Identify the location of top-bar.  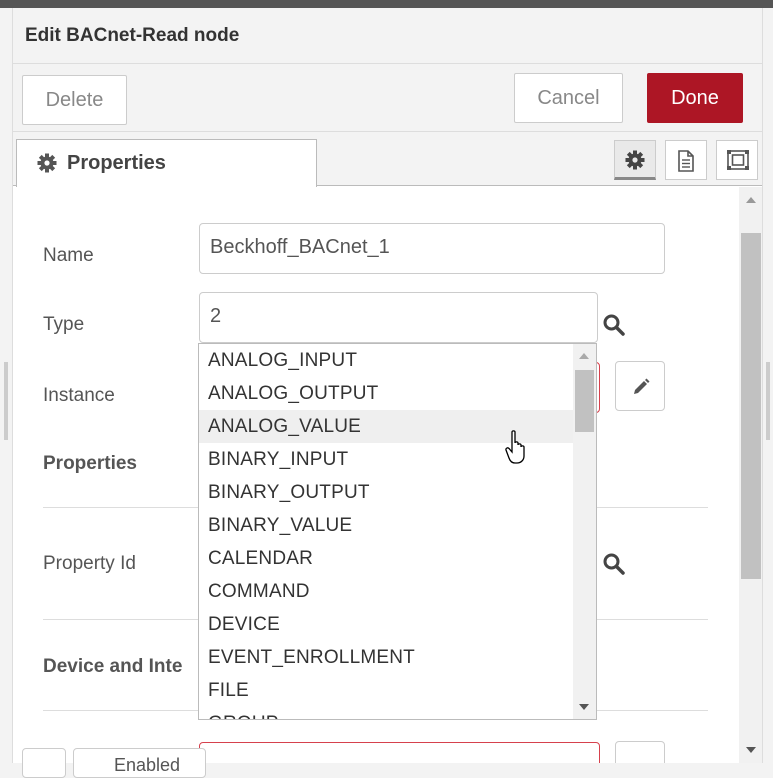
(386, 4).